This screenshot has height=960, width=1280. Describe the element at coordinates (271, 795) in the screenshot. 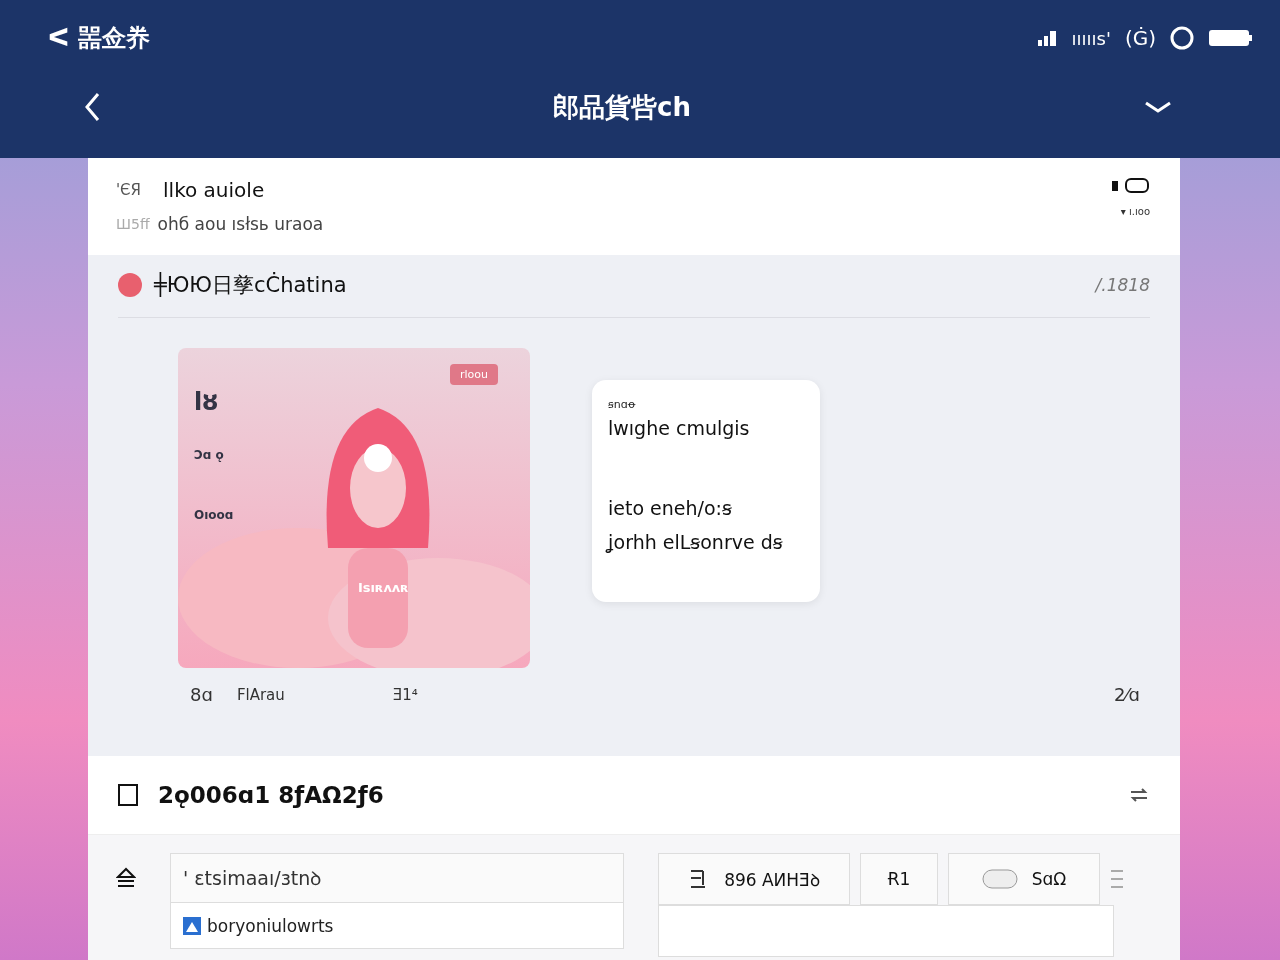

I see `panel-title: 2ǫ006ɑ1 8ƒAΩ2ƒ6` at that location.